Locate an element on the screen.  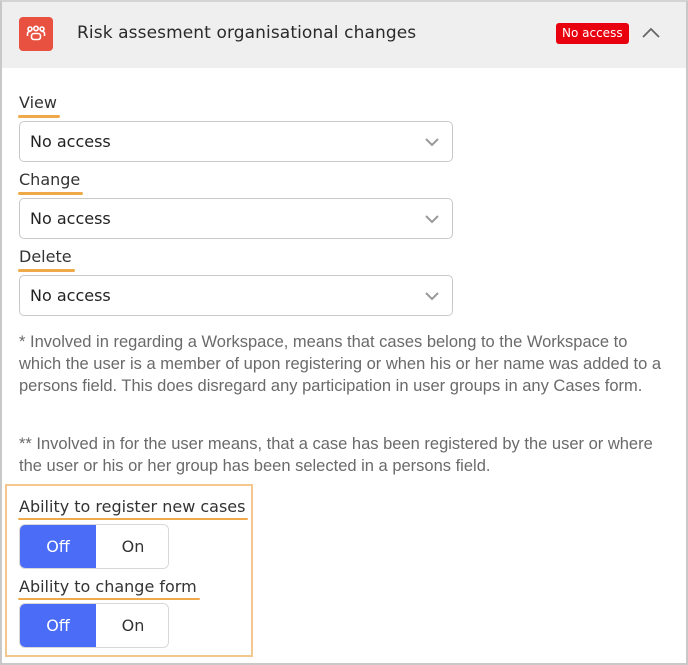
change-select-value: No access is located at coordinates (70, 218).